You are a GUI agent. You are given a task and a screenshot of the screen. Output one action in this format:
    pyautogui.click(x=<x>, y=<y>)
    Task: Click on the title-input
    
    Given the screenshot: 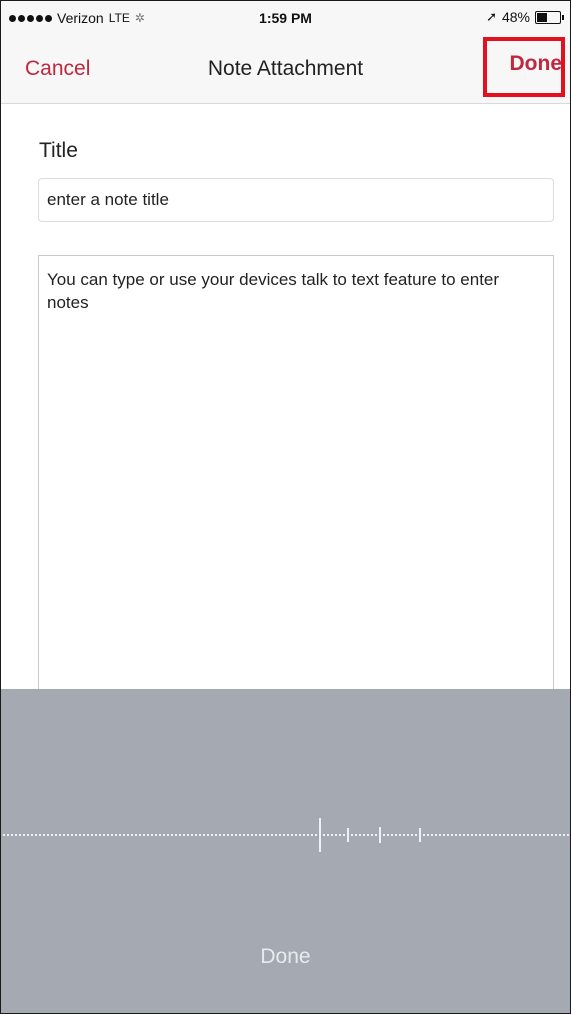 What is the action you would take?
    pyautogui.click(x=296, y=200)
    